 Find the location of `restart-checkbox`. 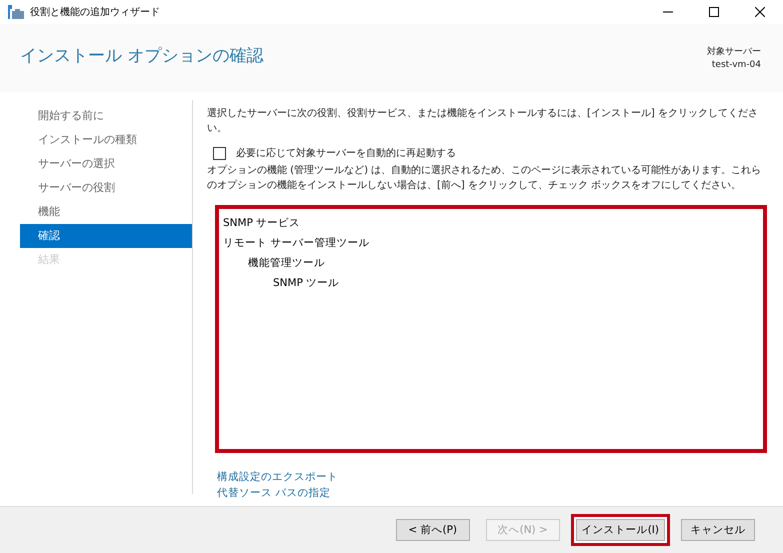

restart-checkbox is located at coordinates (219, 153).